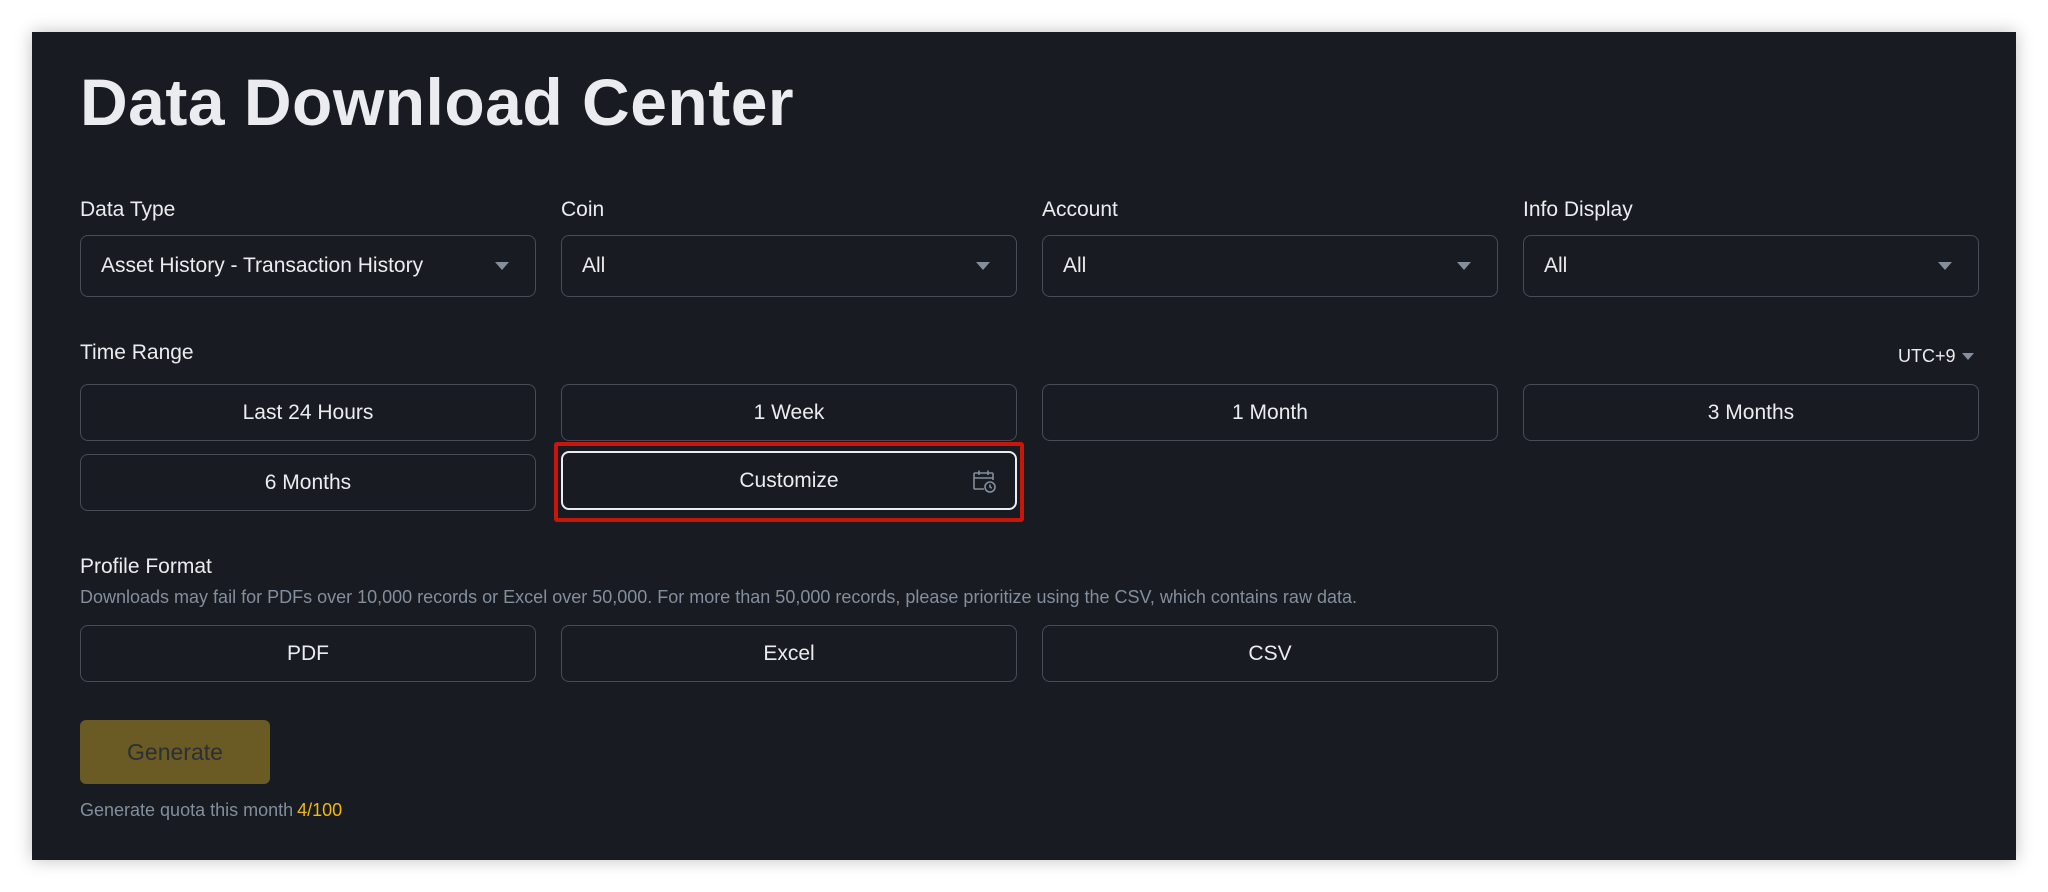 The width and height of the screenshot is (2048, 892). I want to click on coin-select: All, so click(789, 266).